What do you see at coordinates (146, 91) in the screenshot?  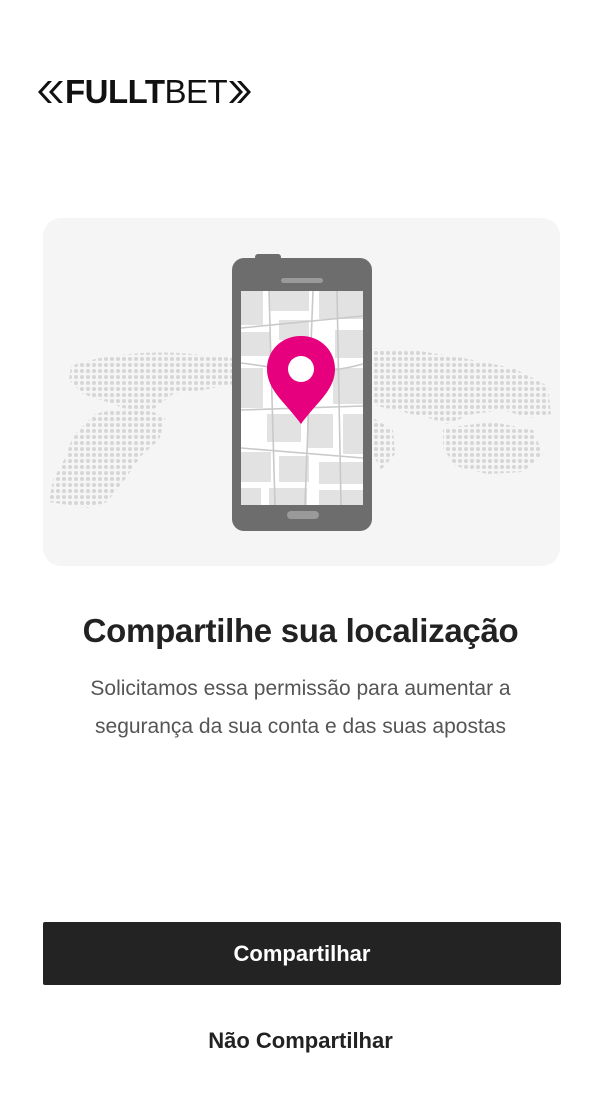 I see `brand-name: FULLTBET` at bounding box center [146, 91].